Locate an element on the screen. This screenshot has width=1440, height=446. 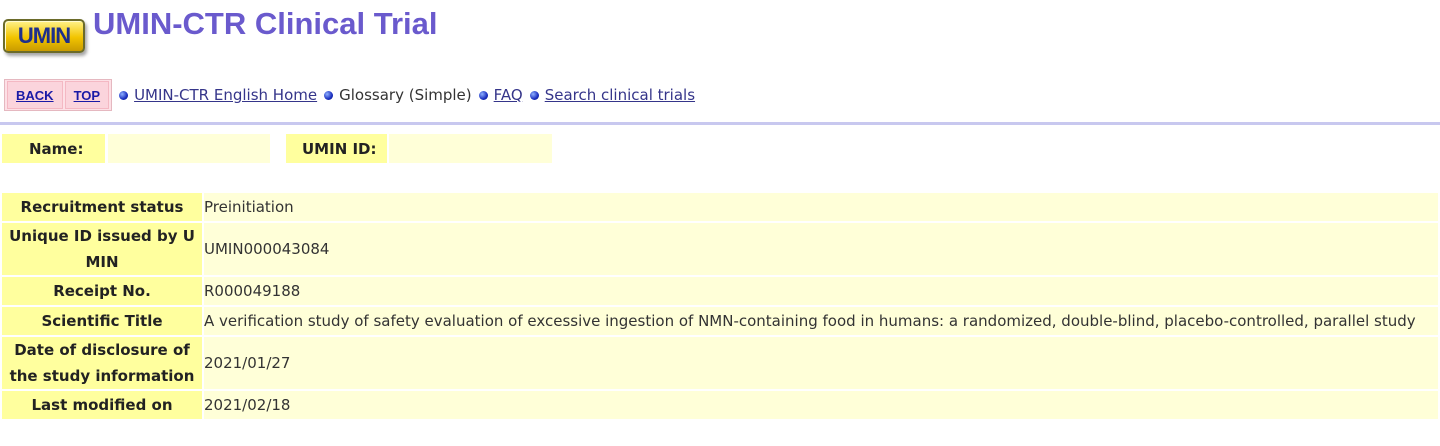
unique-id-label: Unique ID issued by UMIN is located at coordinates (103, 249).